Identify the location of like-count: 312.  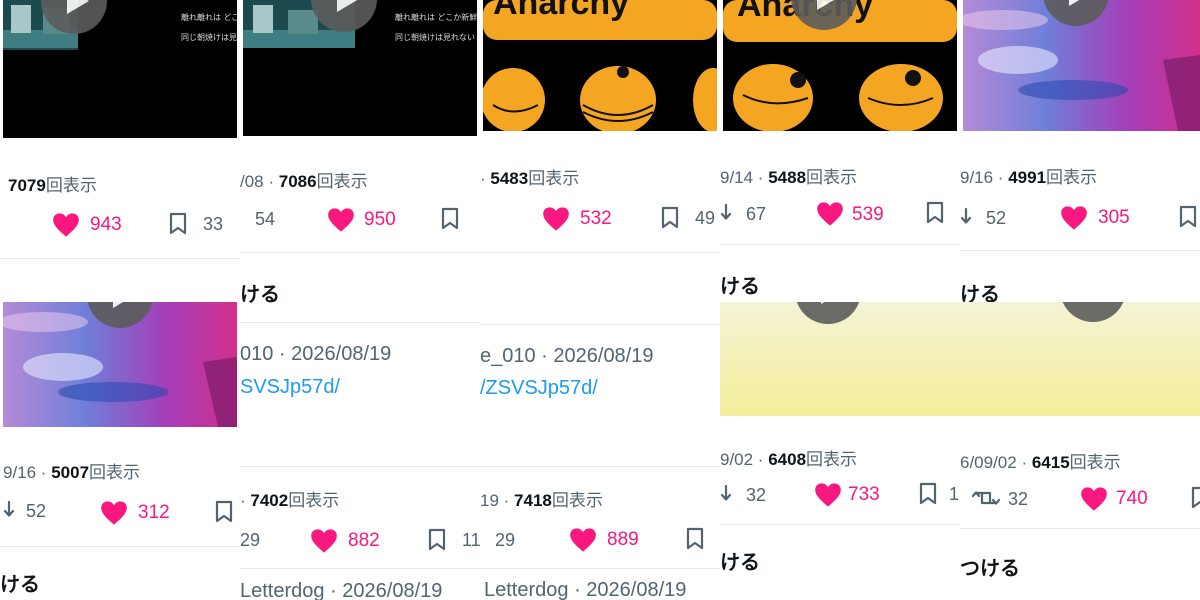
(154, 512).